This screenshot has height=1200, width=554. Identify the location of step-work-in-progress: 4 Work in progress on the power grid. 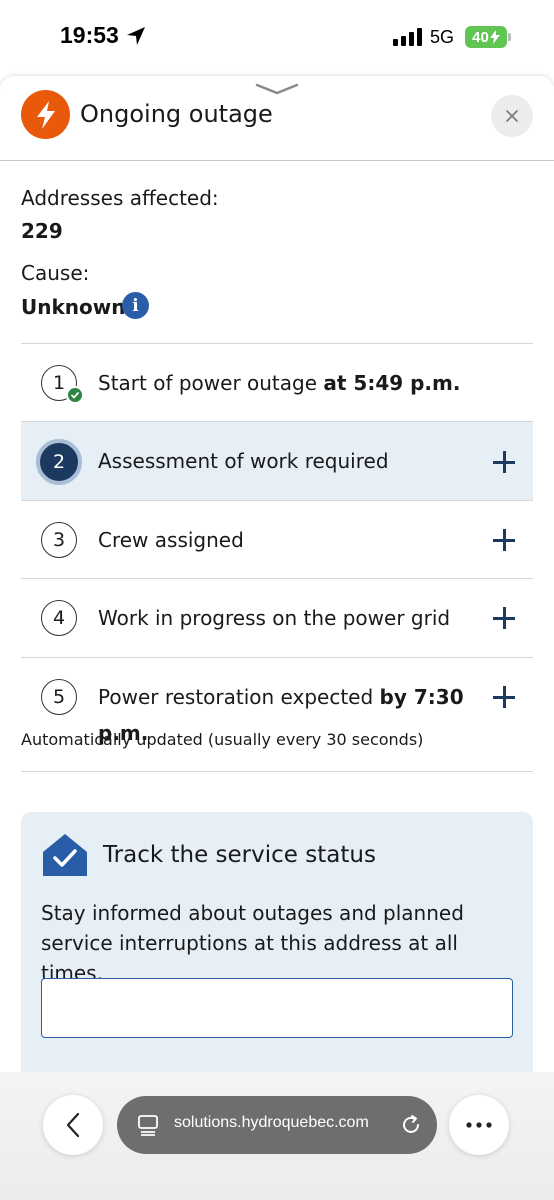
(277, 618).